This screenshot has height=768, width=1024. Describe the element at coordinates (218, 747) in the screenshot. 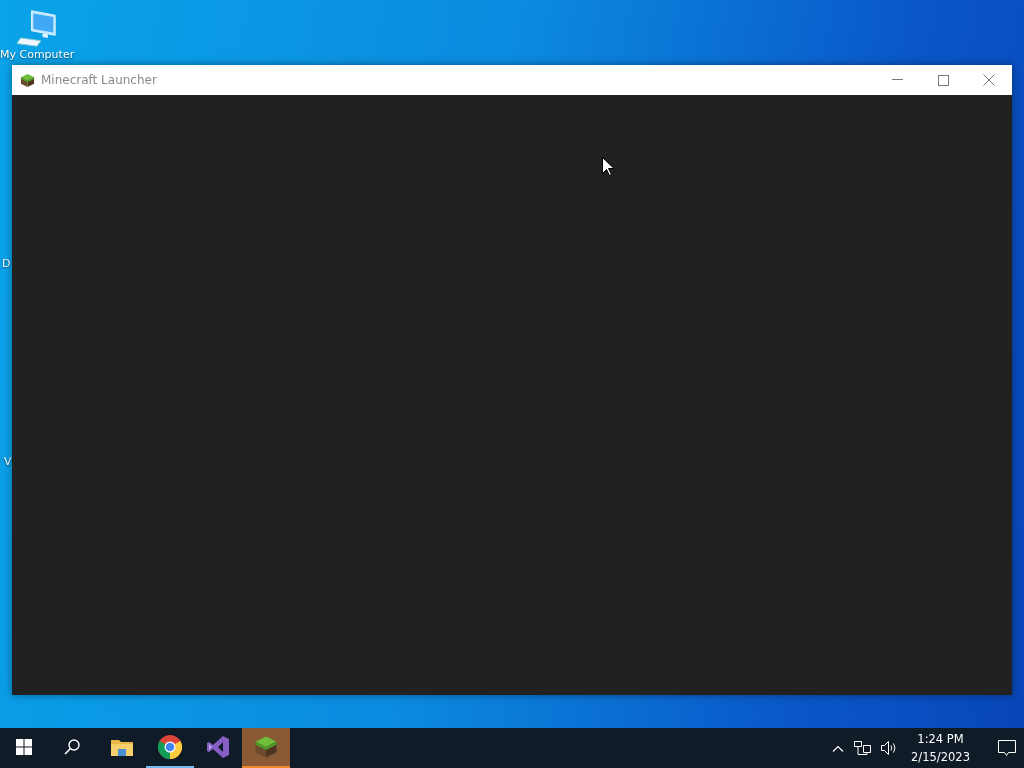

I see `infinity-logo-icon` at that location.